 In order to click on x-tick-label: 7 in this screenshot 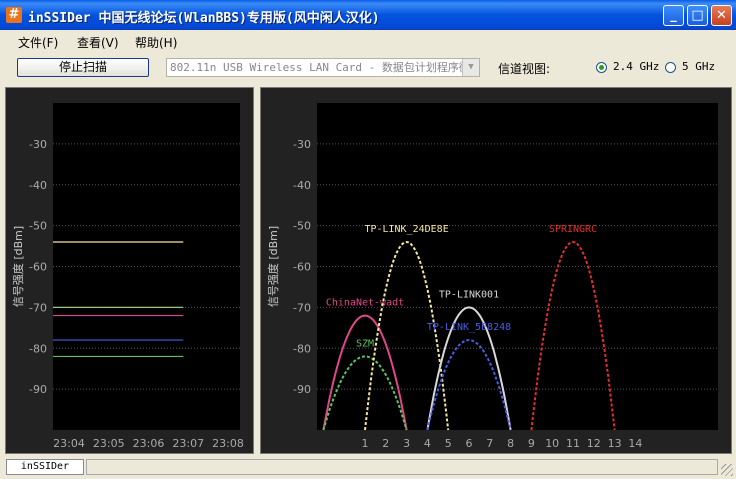, I will do `click(489, 443)`.